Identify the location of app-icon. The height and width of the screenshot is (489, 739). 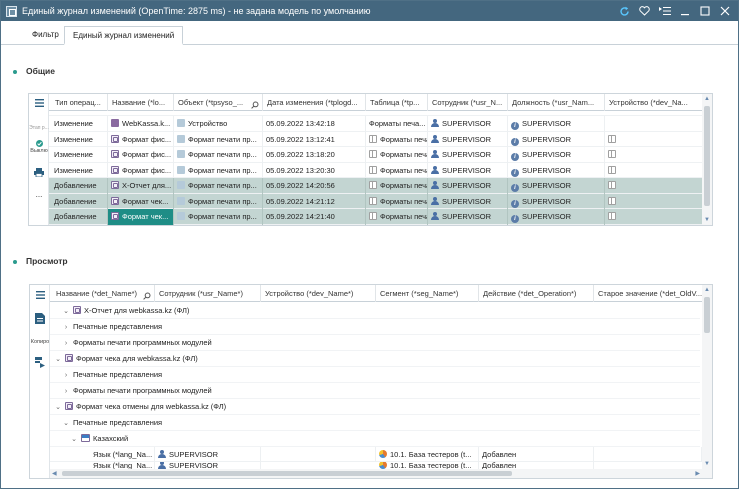
(11, 11).